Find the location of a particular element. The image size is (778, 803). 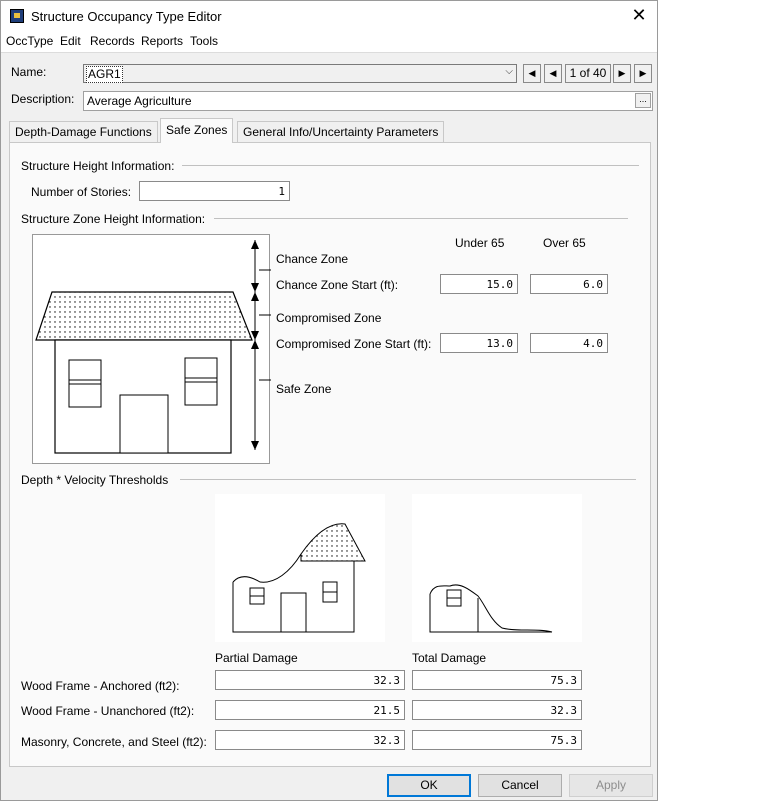

threshold-row-label: Masonry, Concrete, and Steel (ft2): is located at coordinates (114, 742).